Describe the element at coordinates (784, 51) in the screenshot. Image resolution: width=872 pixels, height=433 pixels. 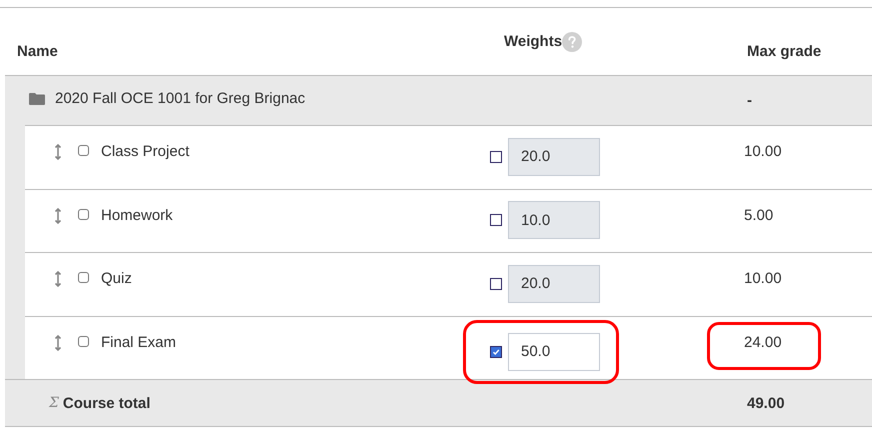
I see `column-header: Max grade` at that location.